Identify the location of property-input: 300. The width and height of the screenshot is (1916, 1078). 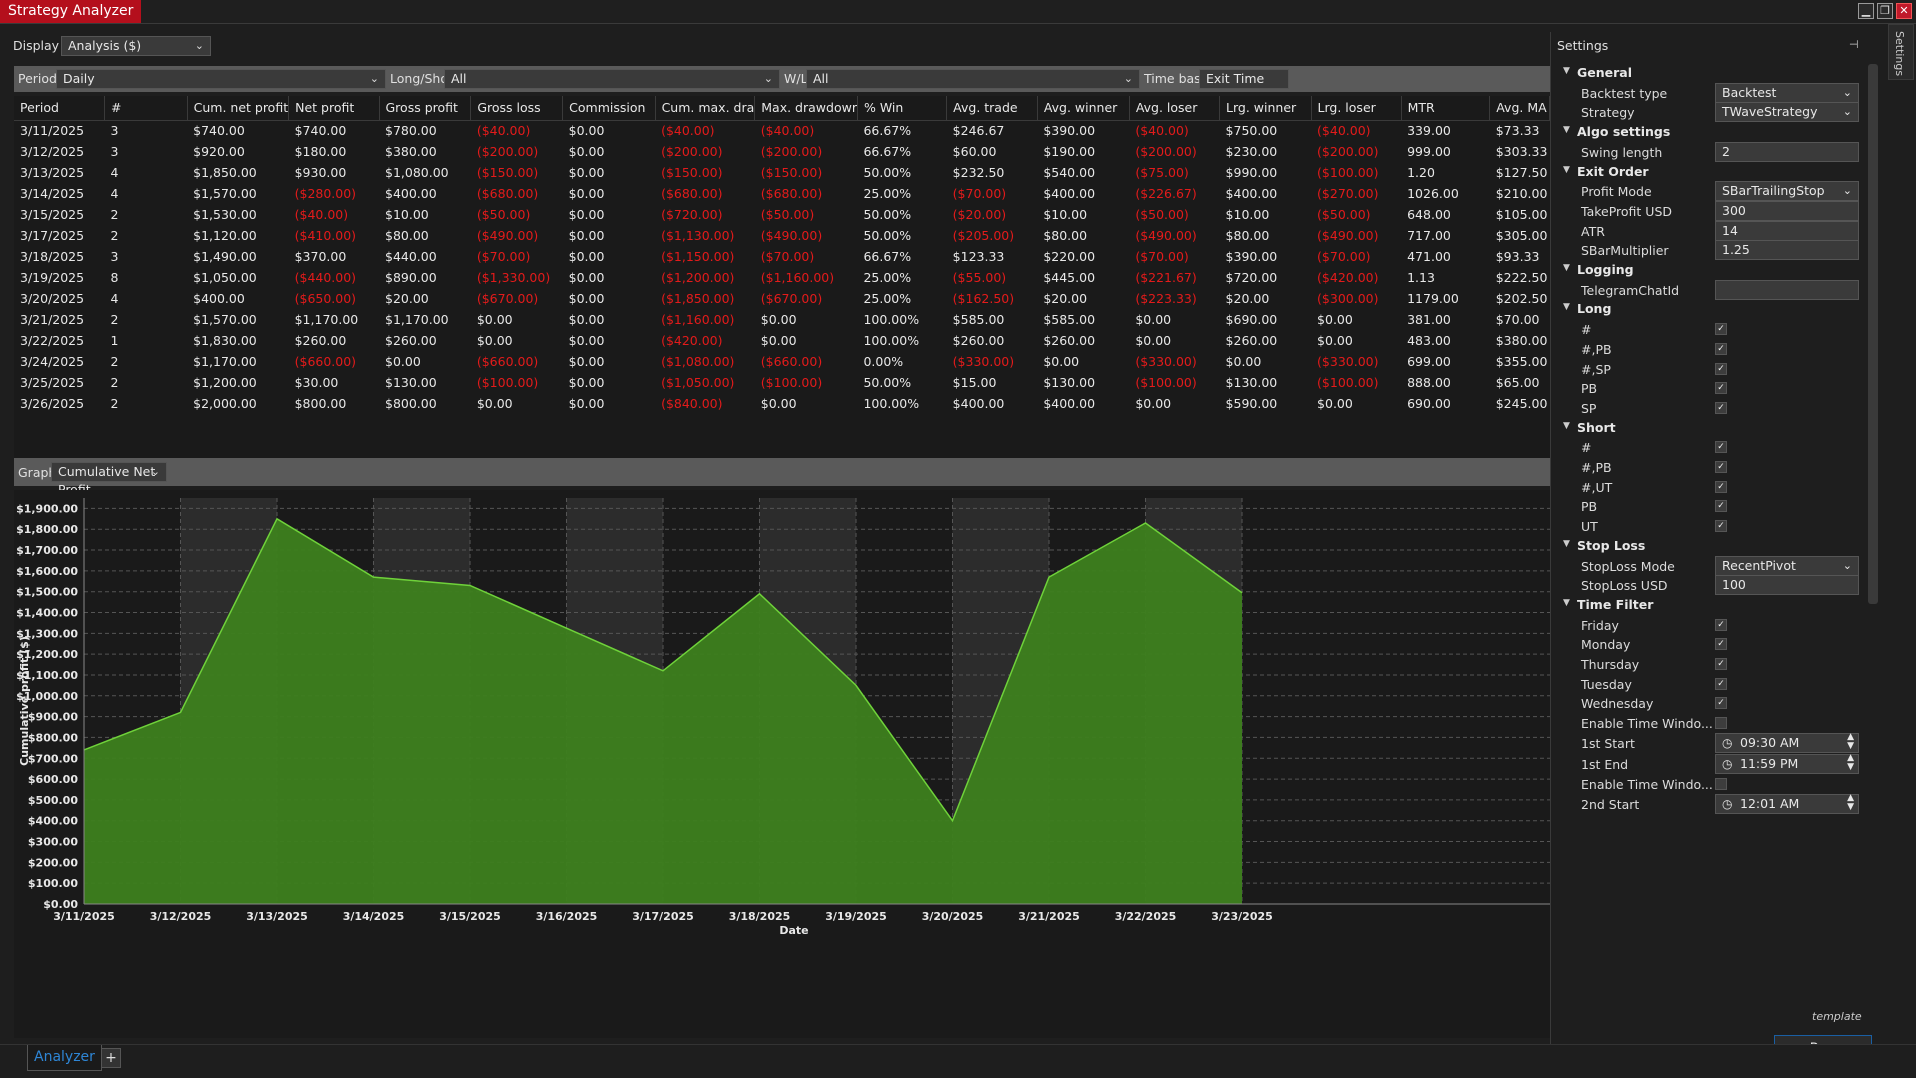
(1787, 210).